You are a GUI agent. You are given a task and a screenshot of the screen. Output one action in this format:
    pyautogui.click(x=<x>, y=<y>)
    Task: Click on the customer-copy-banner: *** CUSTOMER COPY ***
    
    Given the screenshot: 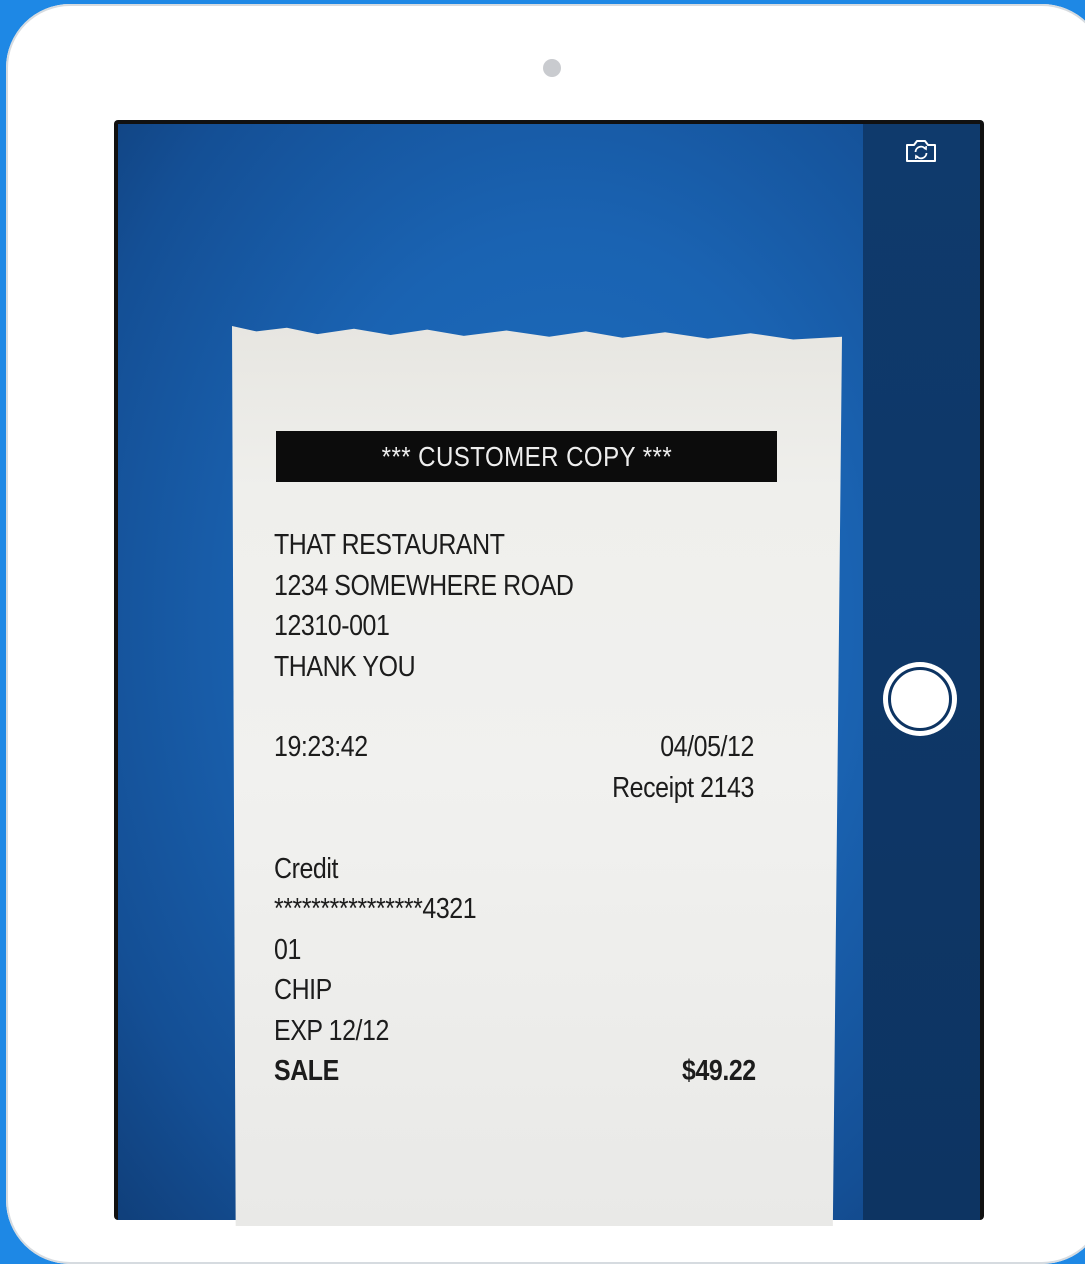 What is the action you would take?
    pyautogui.click(x=526, y=456)
    